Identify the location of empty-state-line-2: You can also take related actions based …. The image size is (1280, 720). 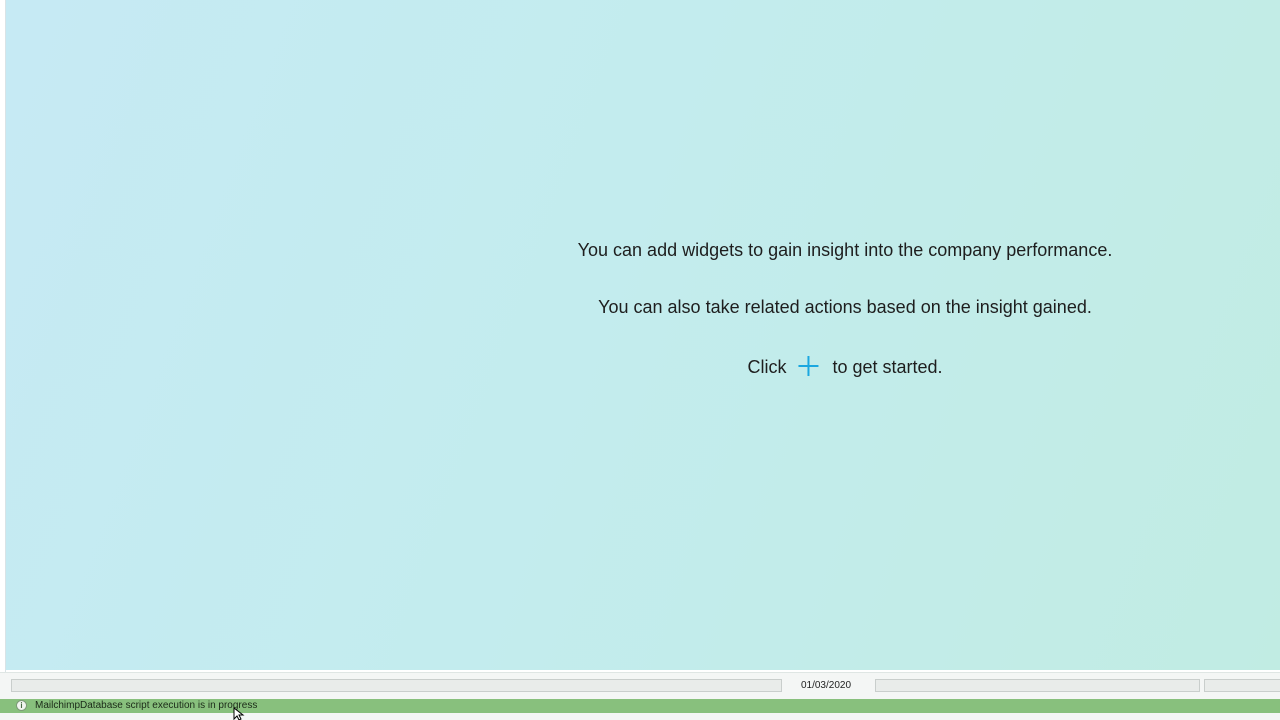
(845, 307).